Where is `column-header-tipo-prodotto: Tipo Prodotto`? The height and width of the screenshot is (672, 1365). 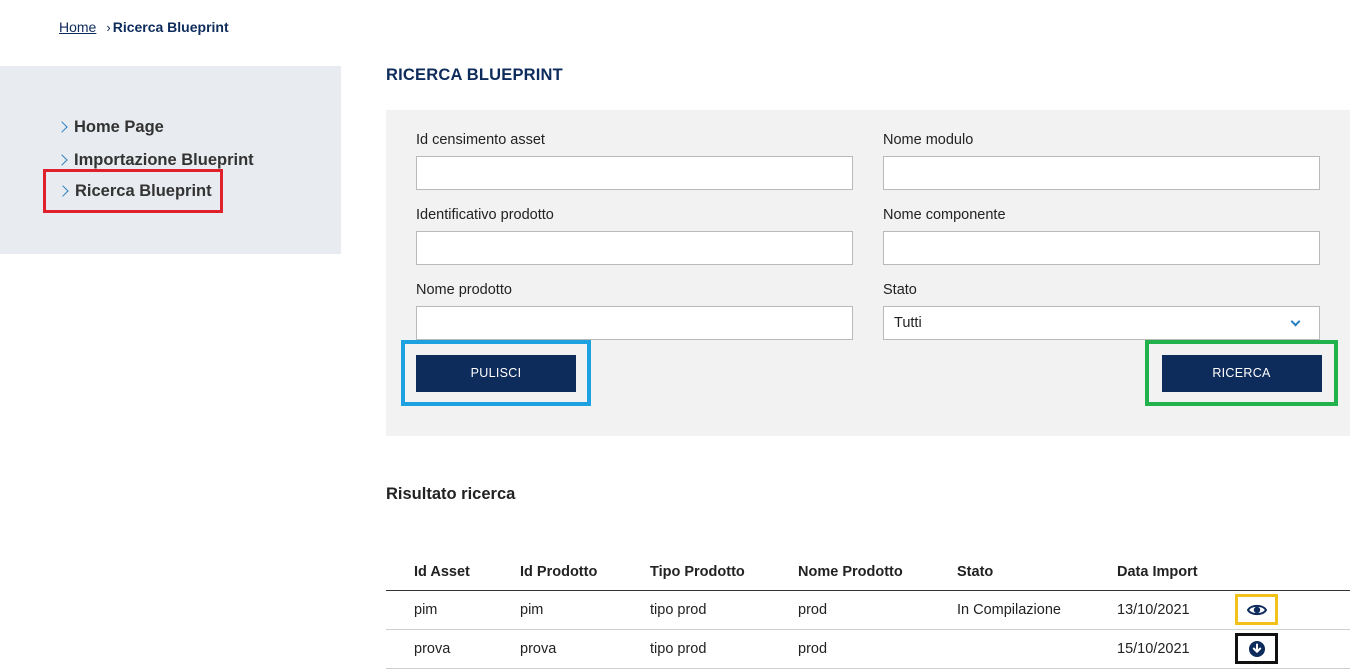
column-header-tipo-prodotto: Tipo Prodotto is located at coordinates (724, 573).